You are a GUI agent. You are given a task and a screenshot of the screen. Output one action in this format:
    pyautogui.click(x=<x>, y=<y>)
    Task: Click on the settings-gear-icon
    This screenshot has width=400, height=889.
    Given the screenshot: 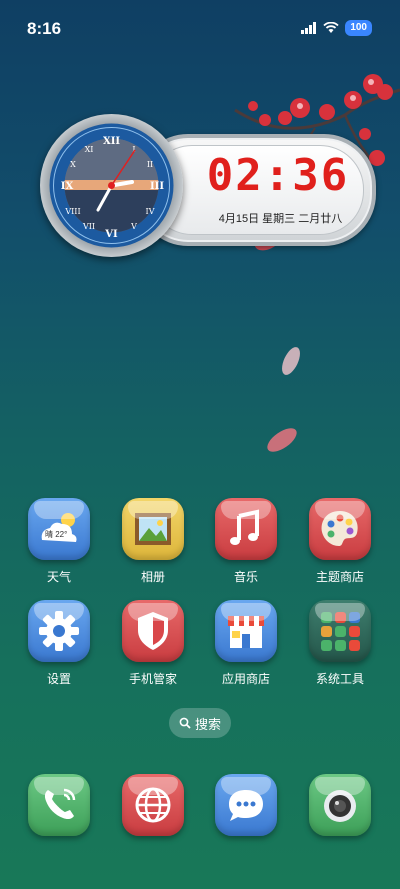 What is the action you would take?
    pyautogui.click(x=59, y=631)
    